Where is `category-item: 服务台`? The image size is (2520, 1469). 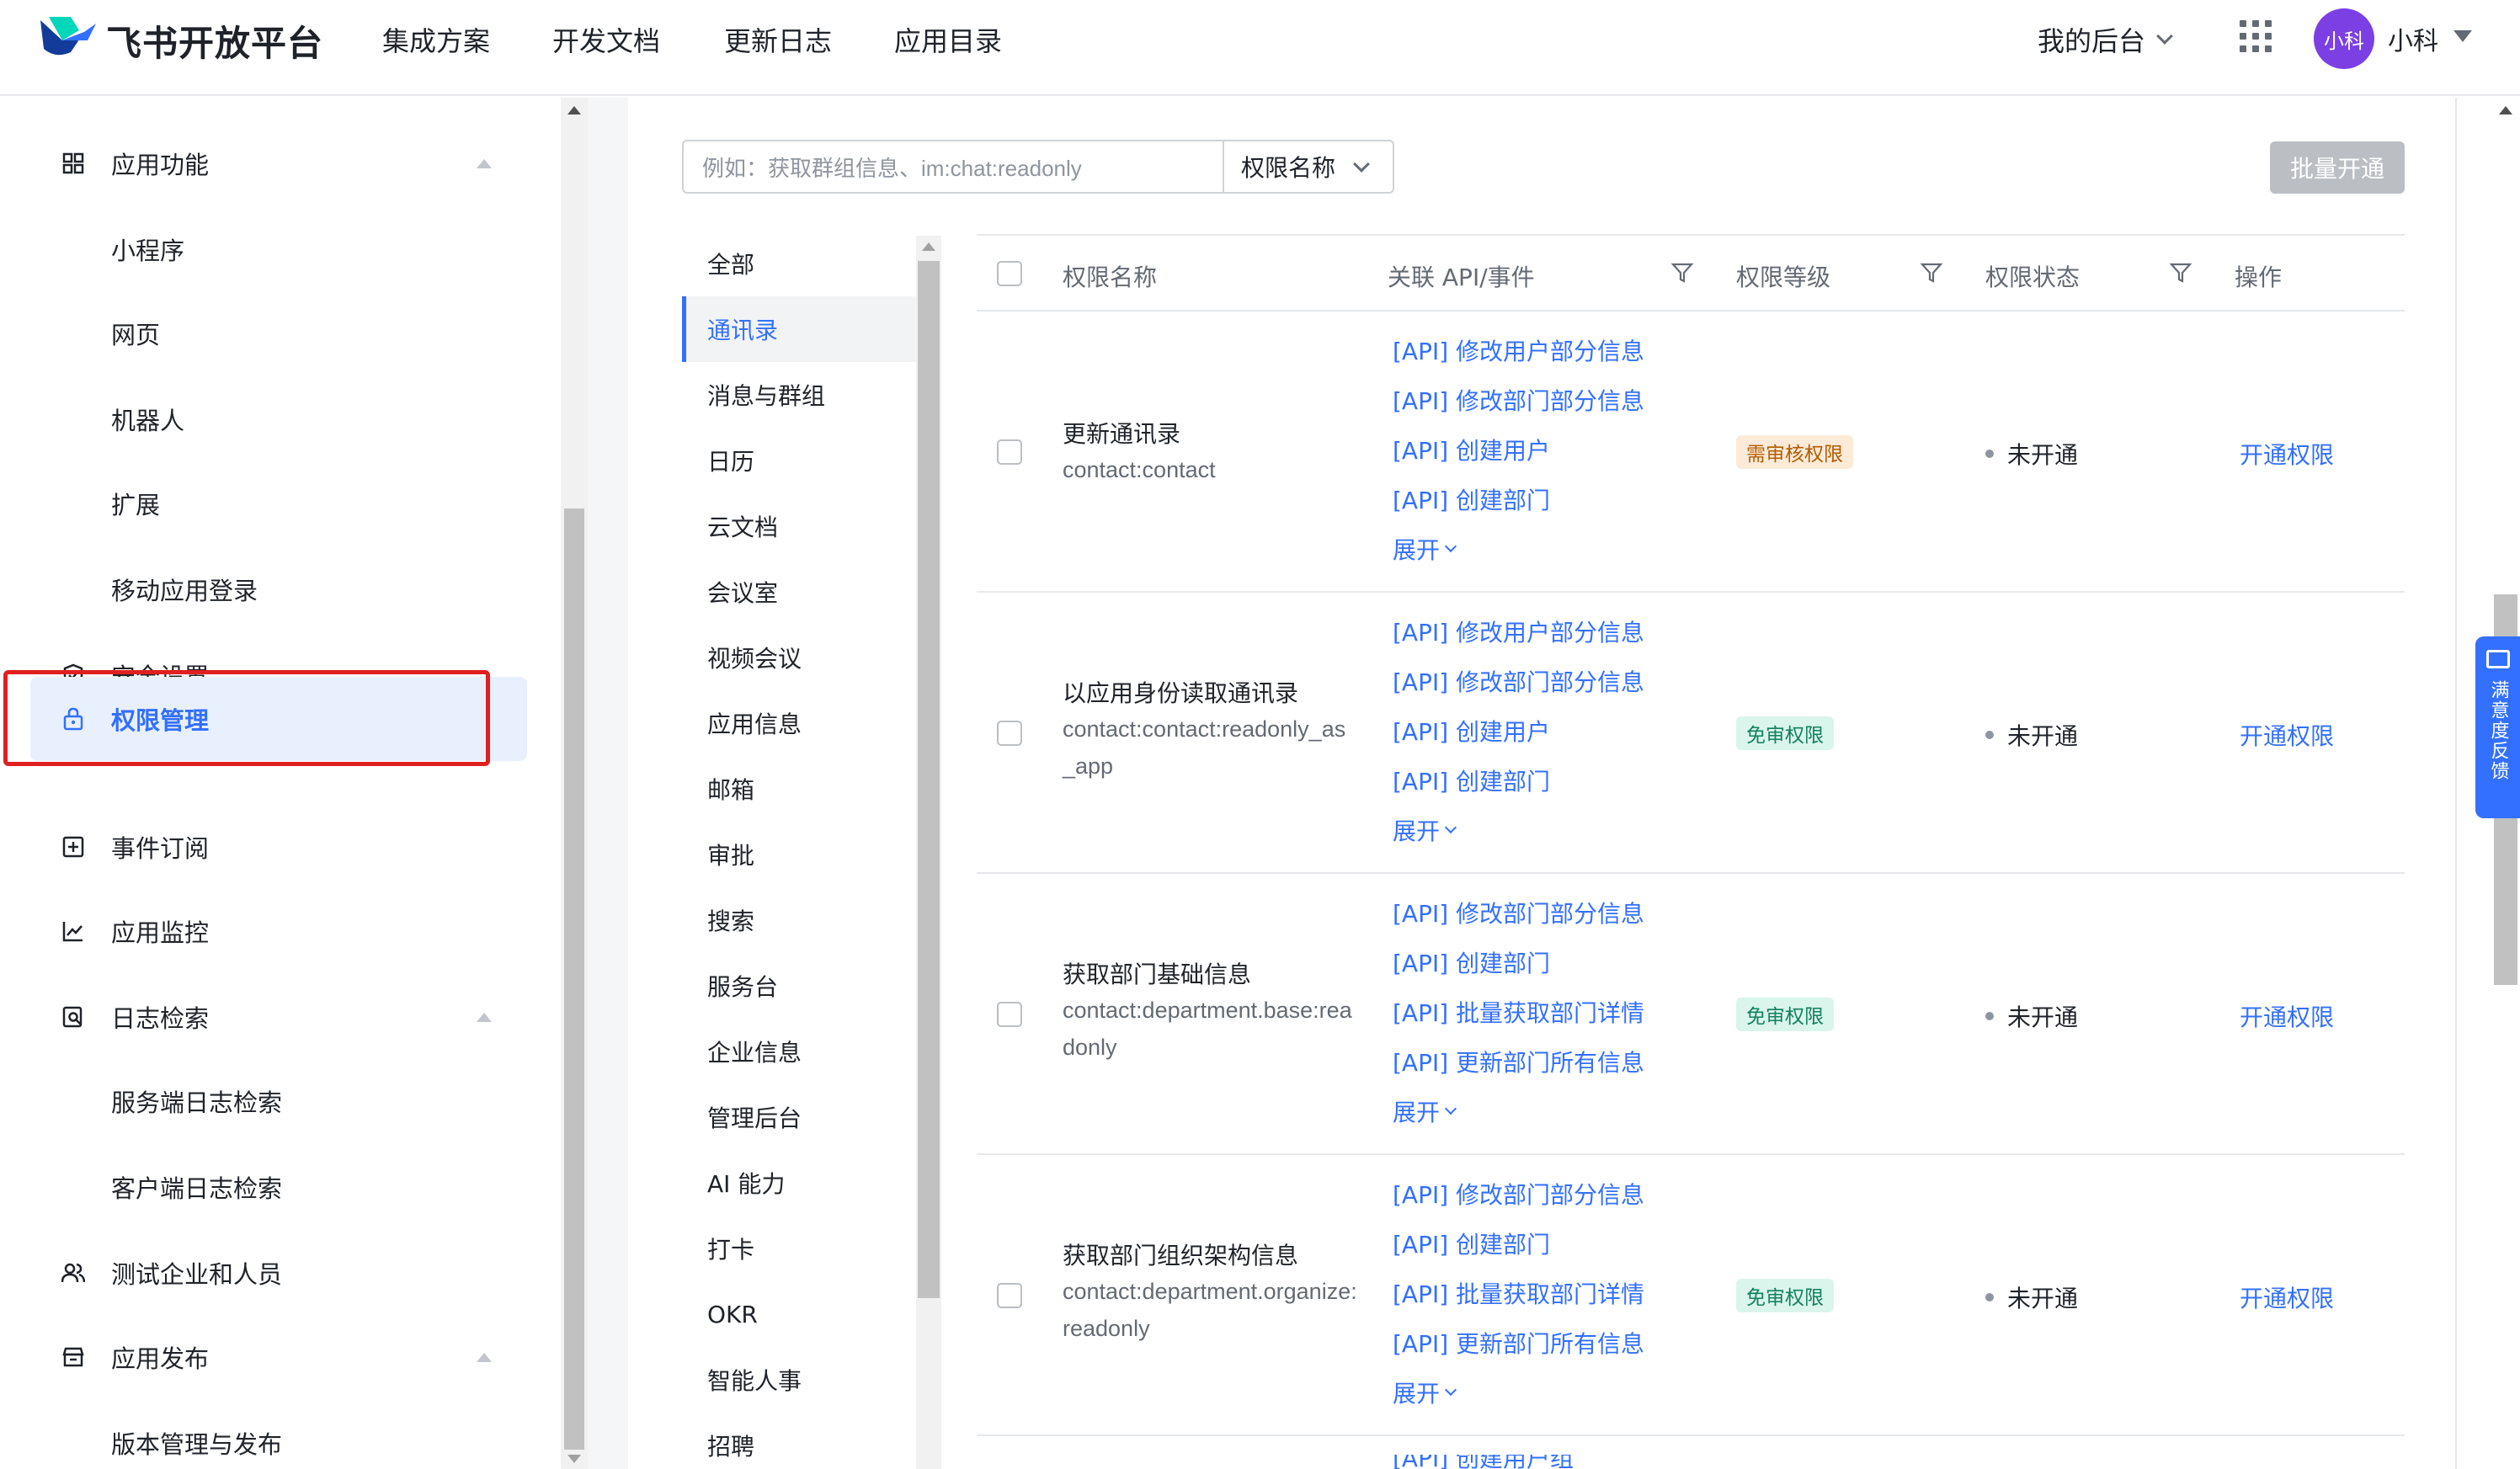
category-item: 服务台 is located at coordinates (799, 986).